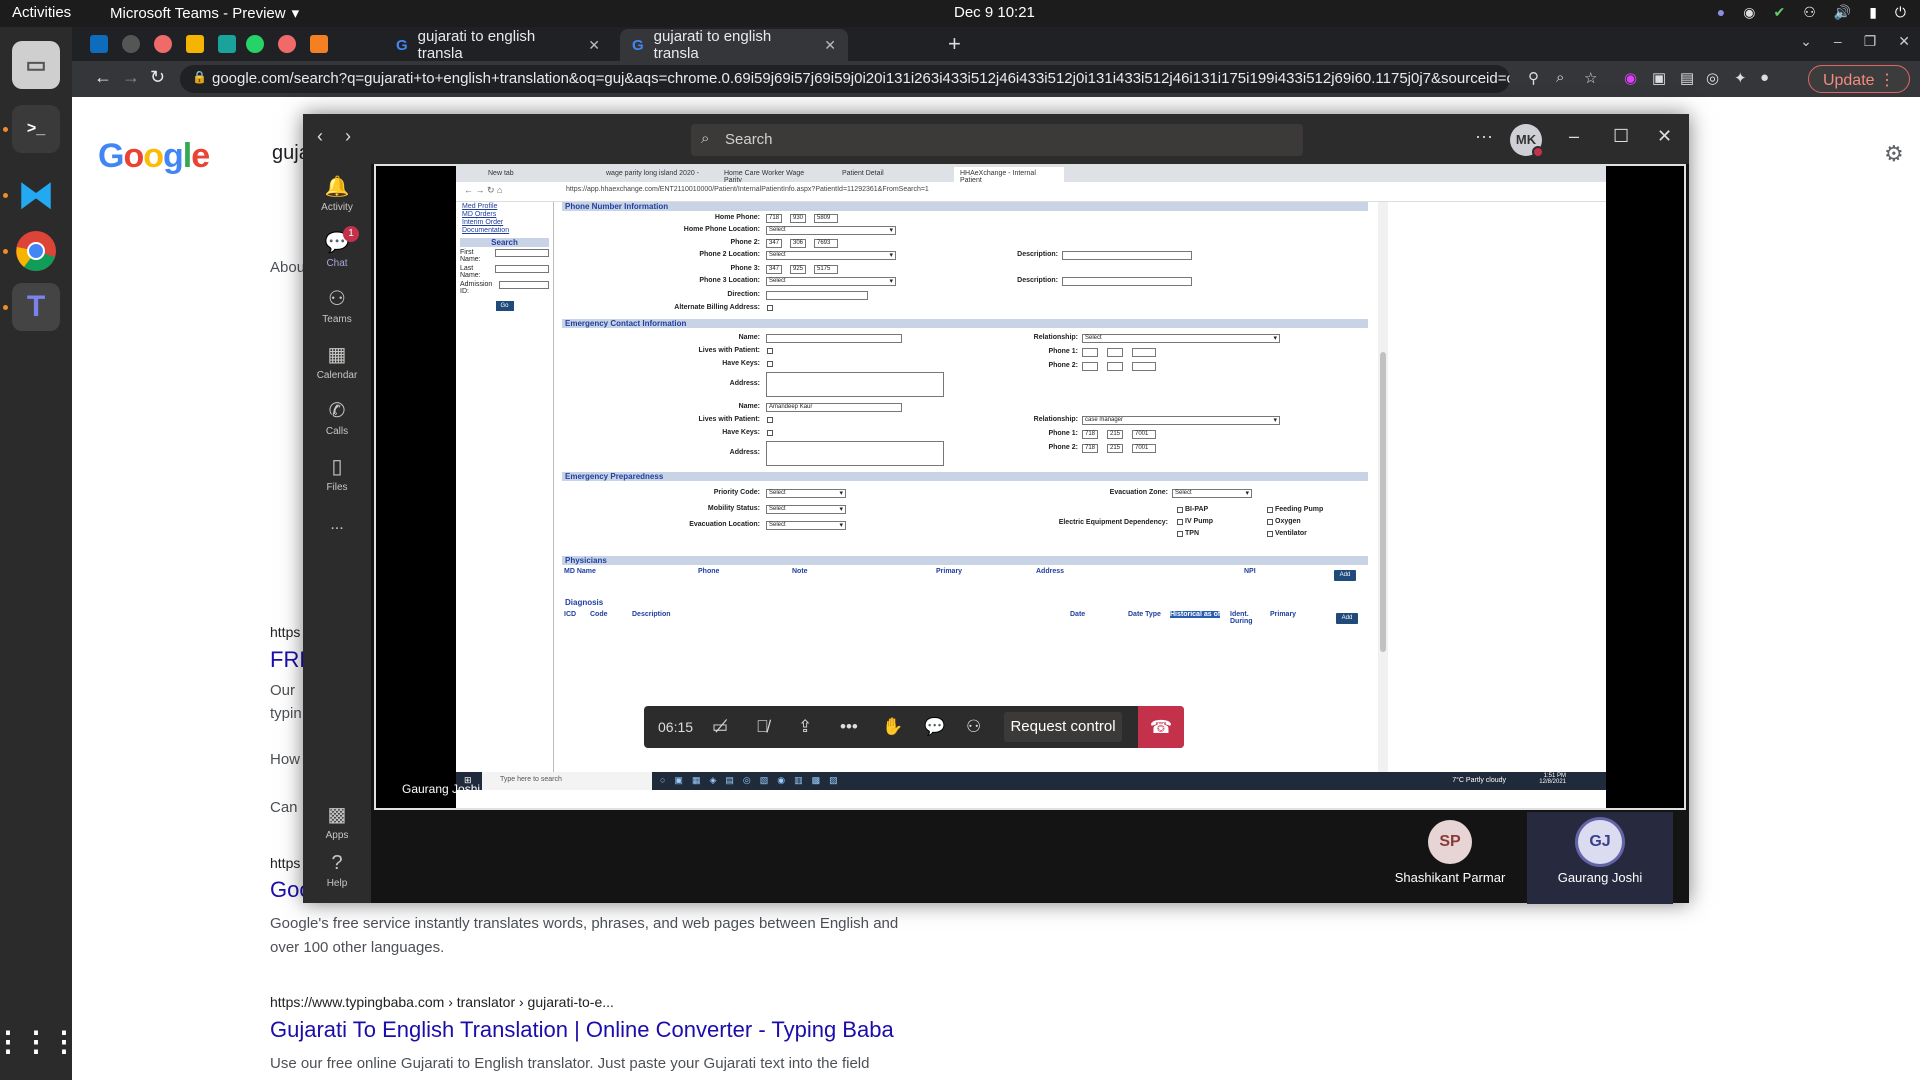  What do you see at coordinates (36, 251) in the screenshot?
I see `chrome-app-icon` at bounding box center [36, 251].